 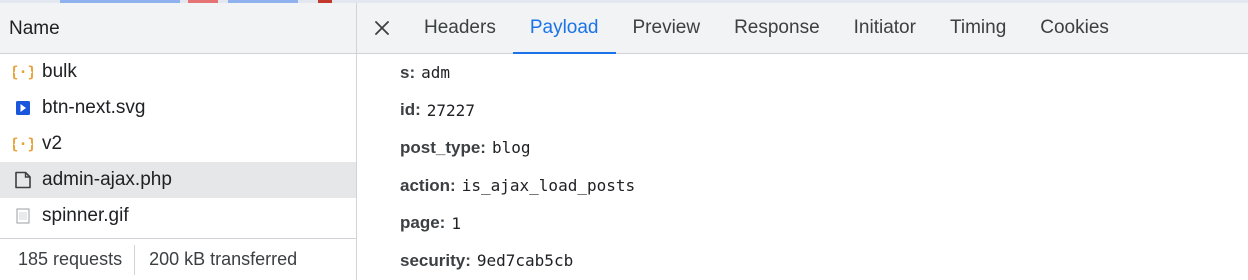 What do you see at coordinates (824, 148) in the screenshot?
I see `payload-row-post-type: post_type: blog` at bounding box center [824, 148].